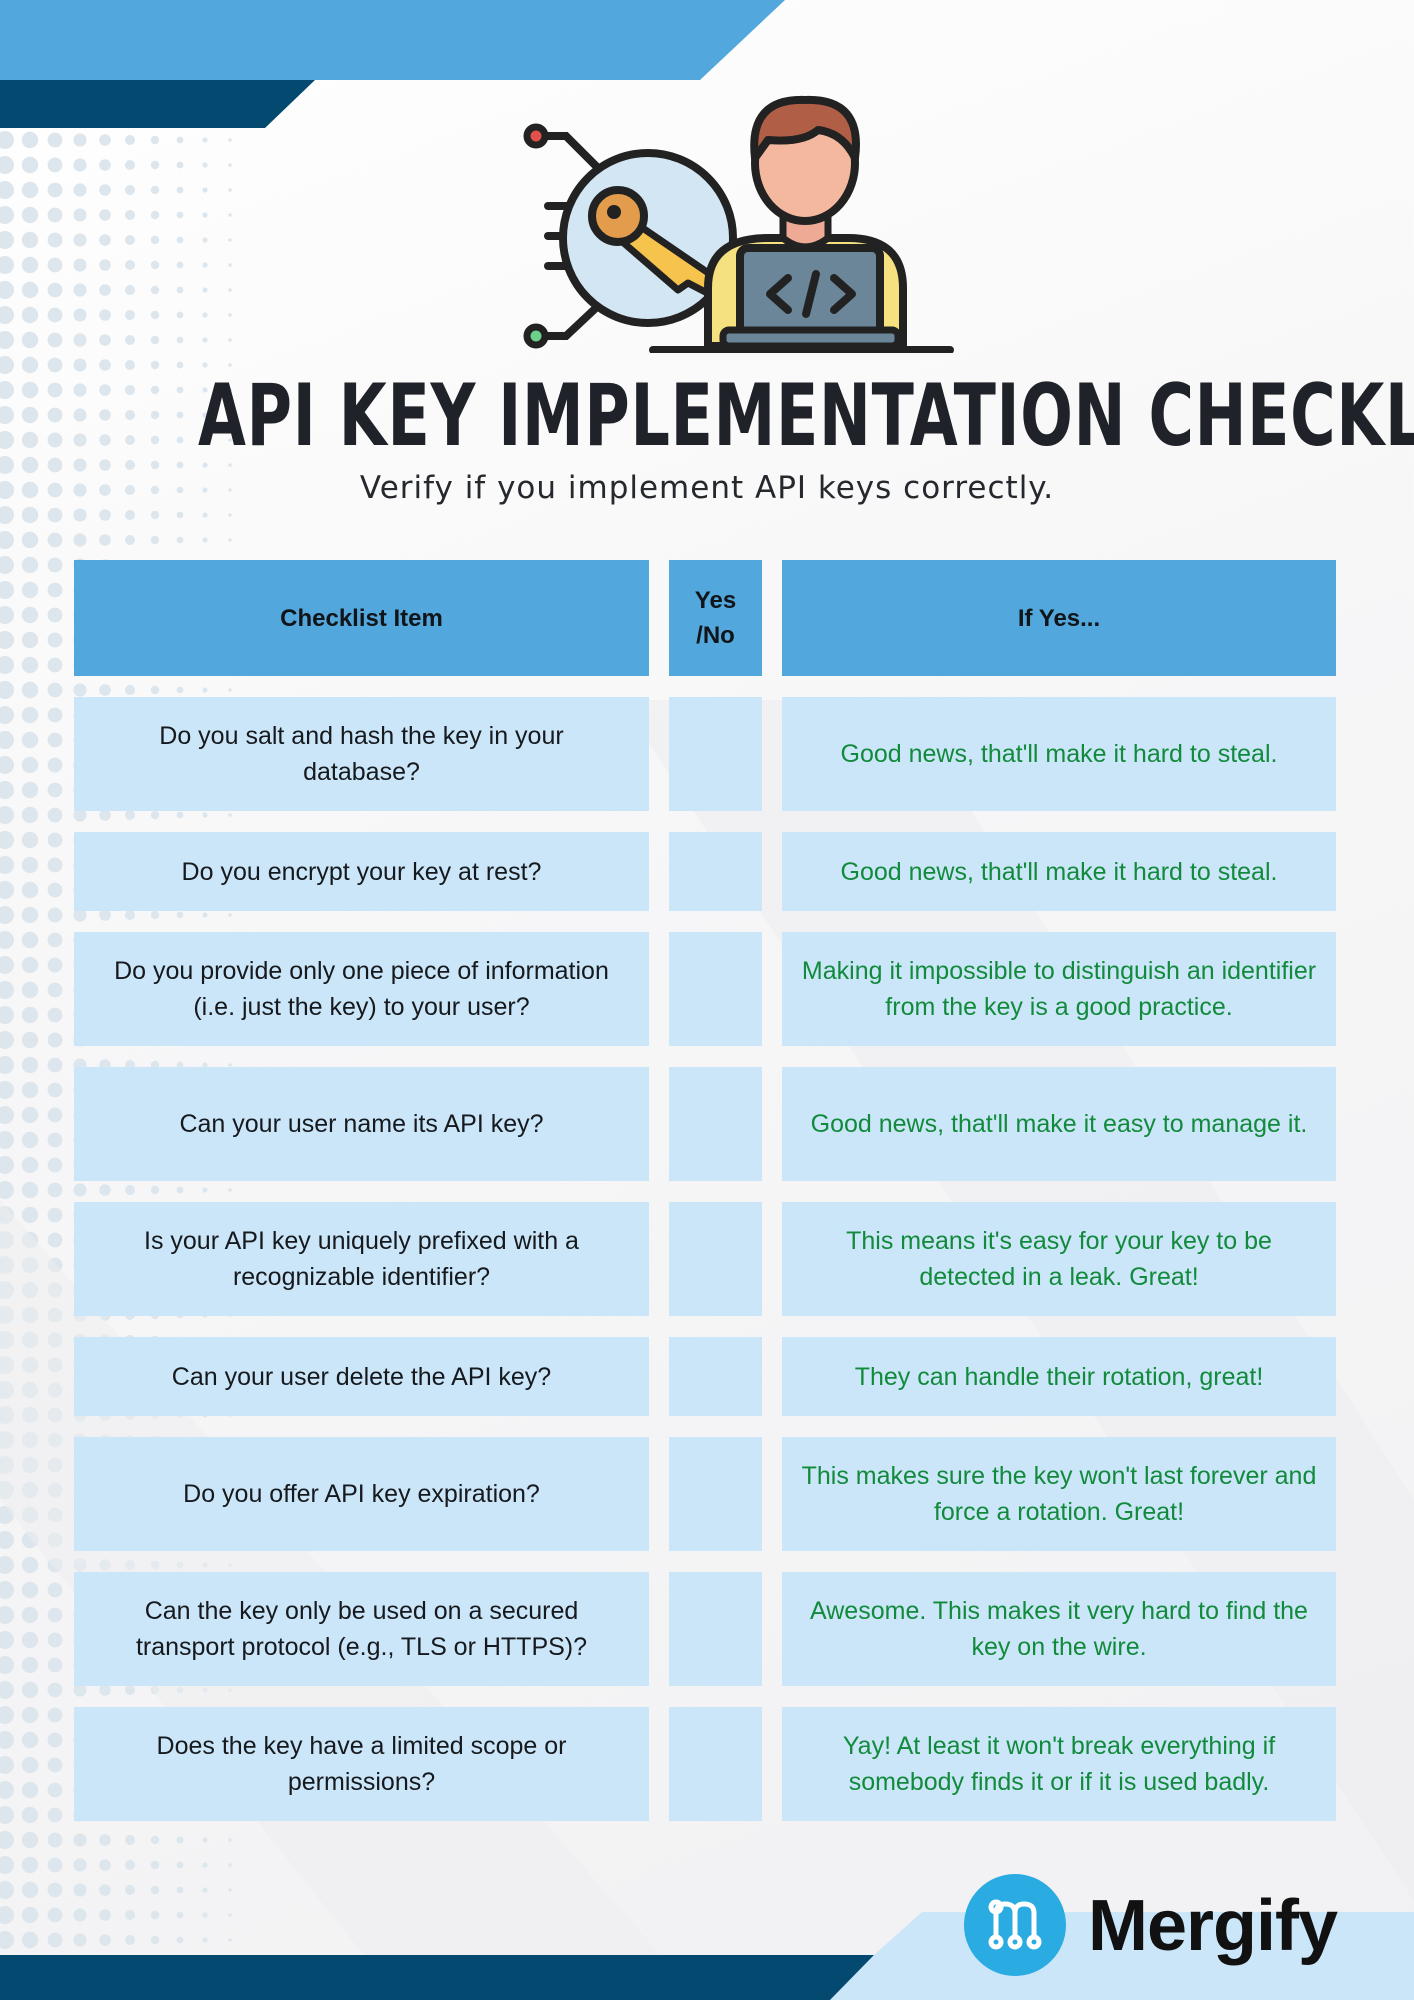  What do you see at coordinates (392, 40) in the screenshot?
I see `top-light-band` at bounding box center [392, 40].